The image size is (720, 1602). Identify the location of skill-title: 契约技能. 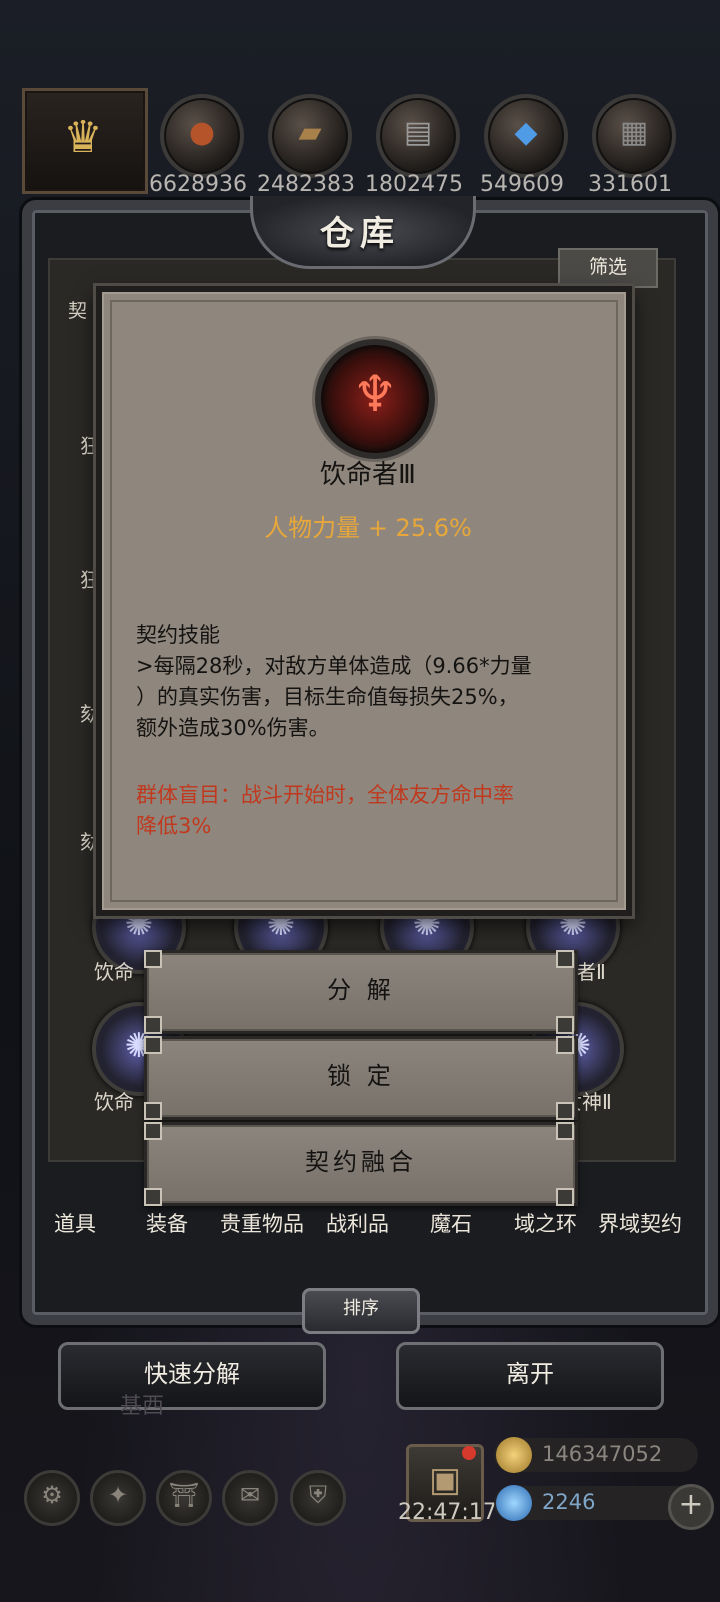
(178, 635).